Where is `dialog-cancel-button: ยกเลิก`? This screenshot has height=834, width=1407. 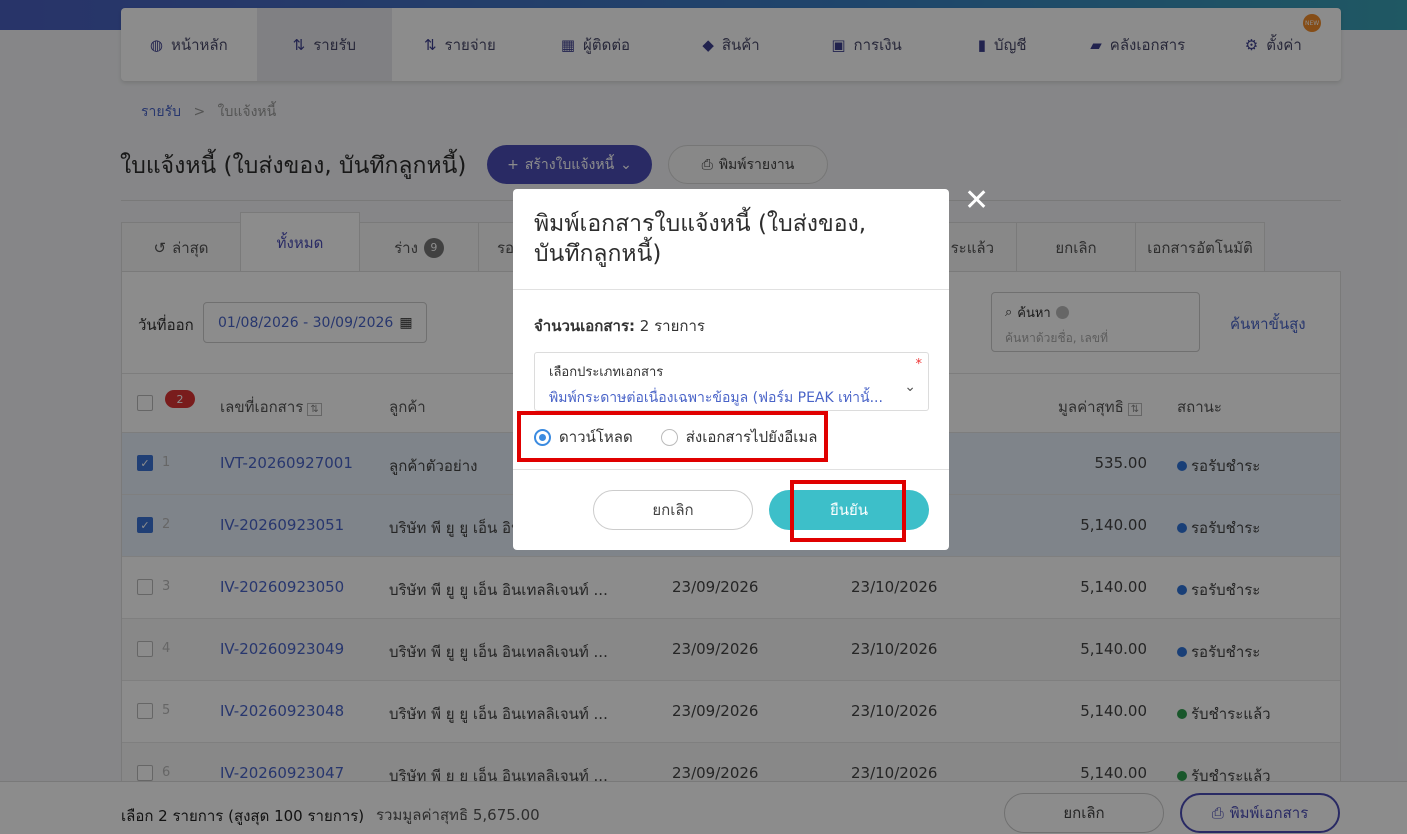 dialog-cancel-button: ยกเลิก is located at coordinates (673, 510).